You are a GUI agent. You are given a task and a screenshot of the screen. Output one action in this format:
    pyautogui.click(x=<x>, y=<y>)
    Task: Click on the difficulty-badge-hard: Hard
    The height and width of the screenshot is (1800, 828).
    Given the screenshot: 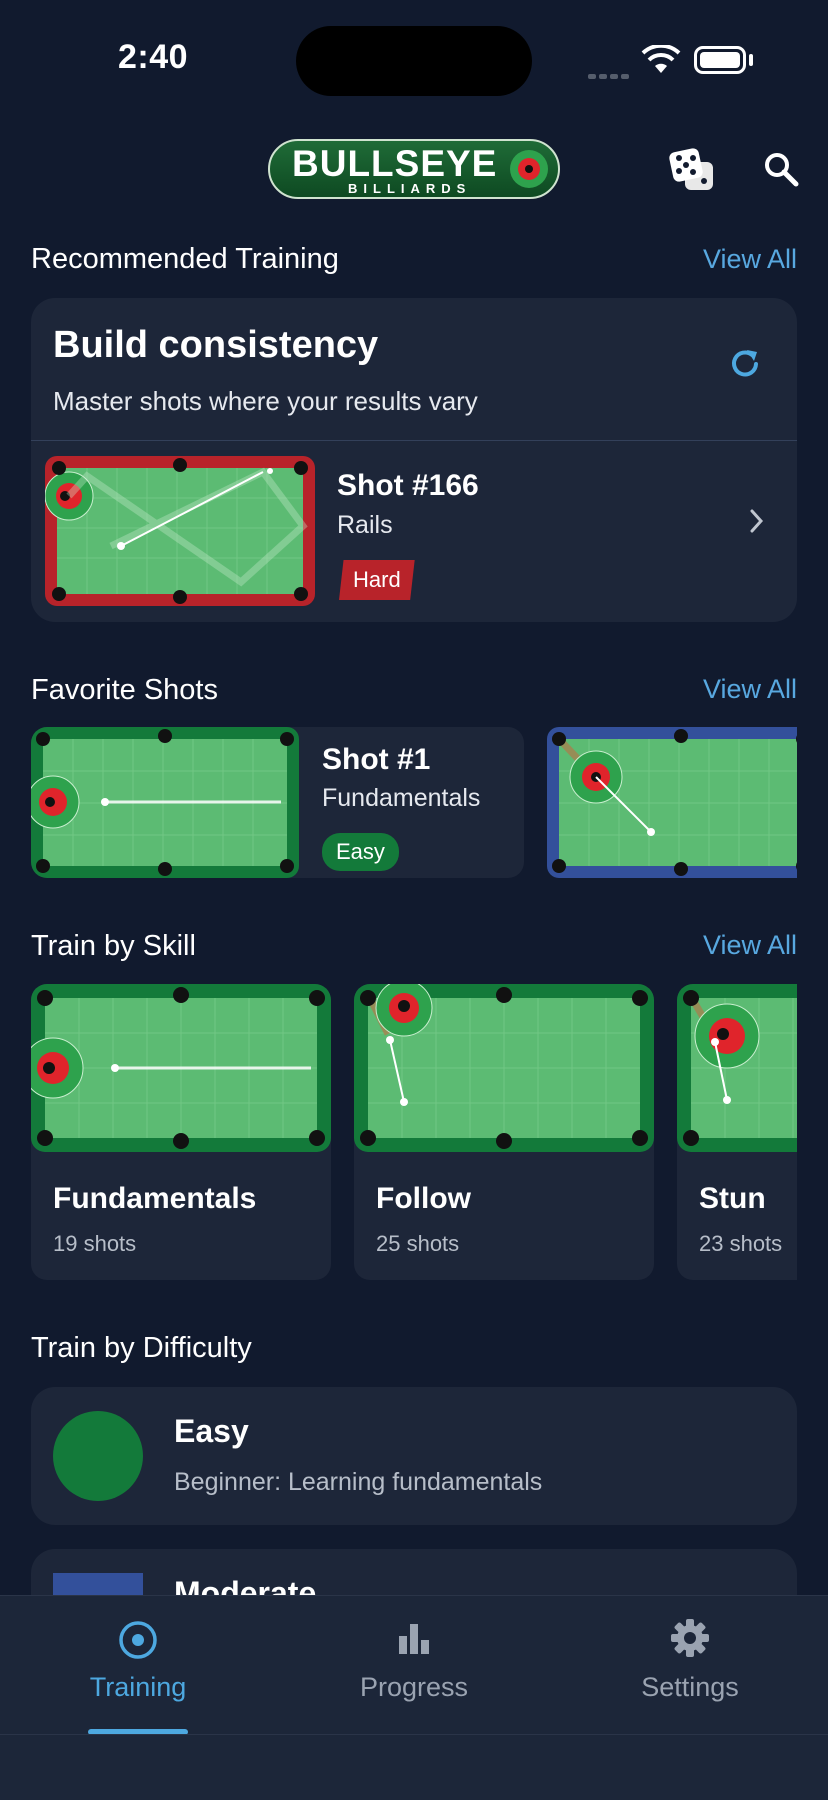 What is the action you would take?
    pyautogui.click(x=377, y=580)
    